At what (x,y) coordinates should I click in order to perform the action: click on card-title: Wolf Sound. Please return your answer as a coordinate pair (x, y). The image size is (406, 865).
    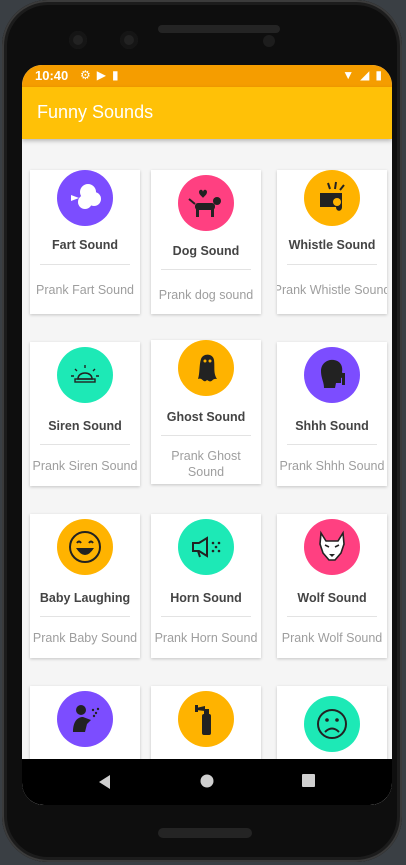
    Looking at the image, I should click on (332, 598).